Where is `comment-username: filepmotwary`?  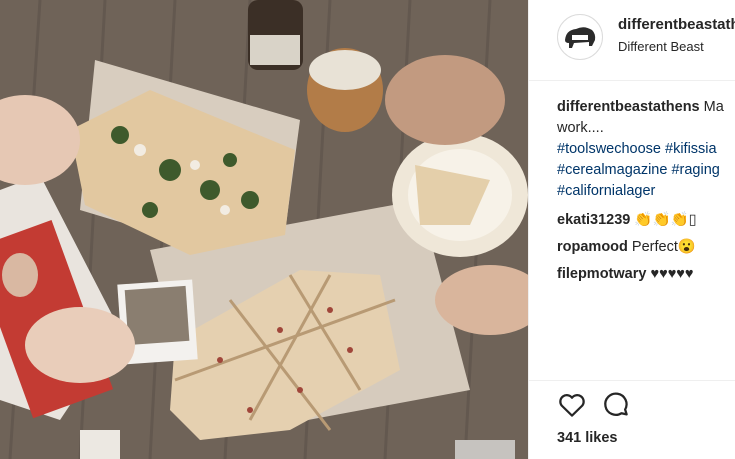 comment-username: filepmotwary is located at coordinates (601, 274).